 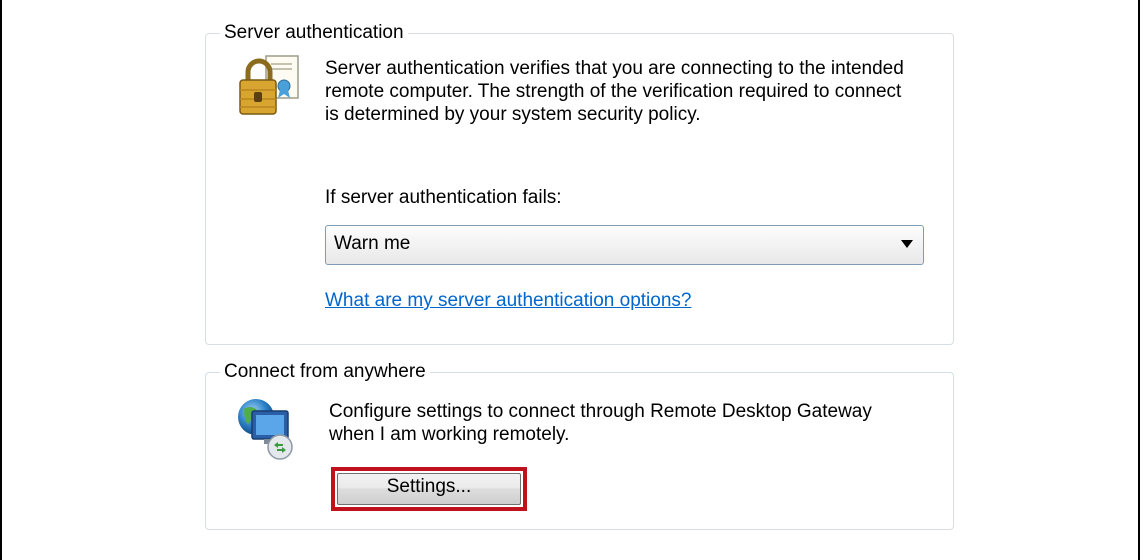 I want to click on remote-desktop-gateway-icon, so click(x=266, y=430).